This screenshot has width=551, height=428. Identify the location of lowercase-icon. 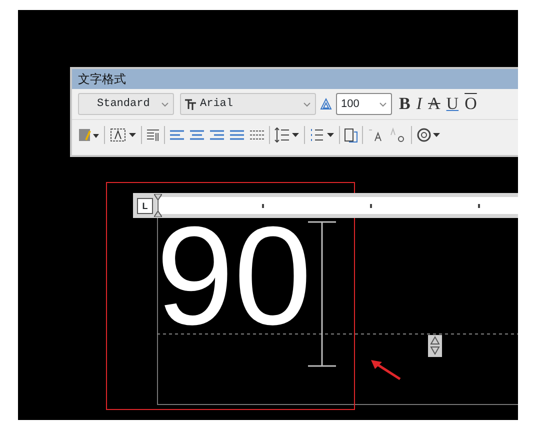
(398, 134).